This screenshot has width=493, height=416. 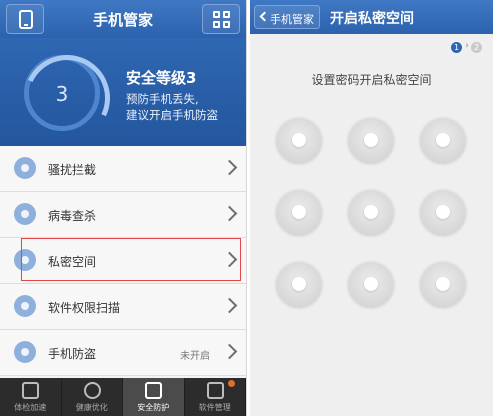 I want to click on back-button-label: 手机管家, so click(x=292, y=19).